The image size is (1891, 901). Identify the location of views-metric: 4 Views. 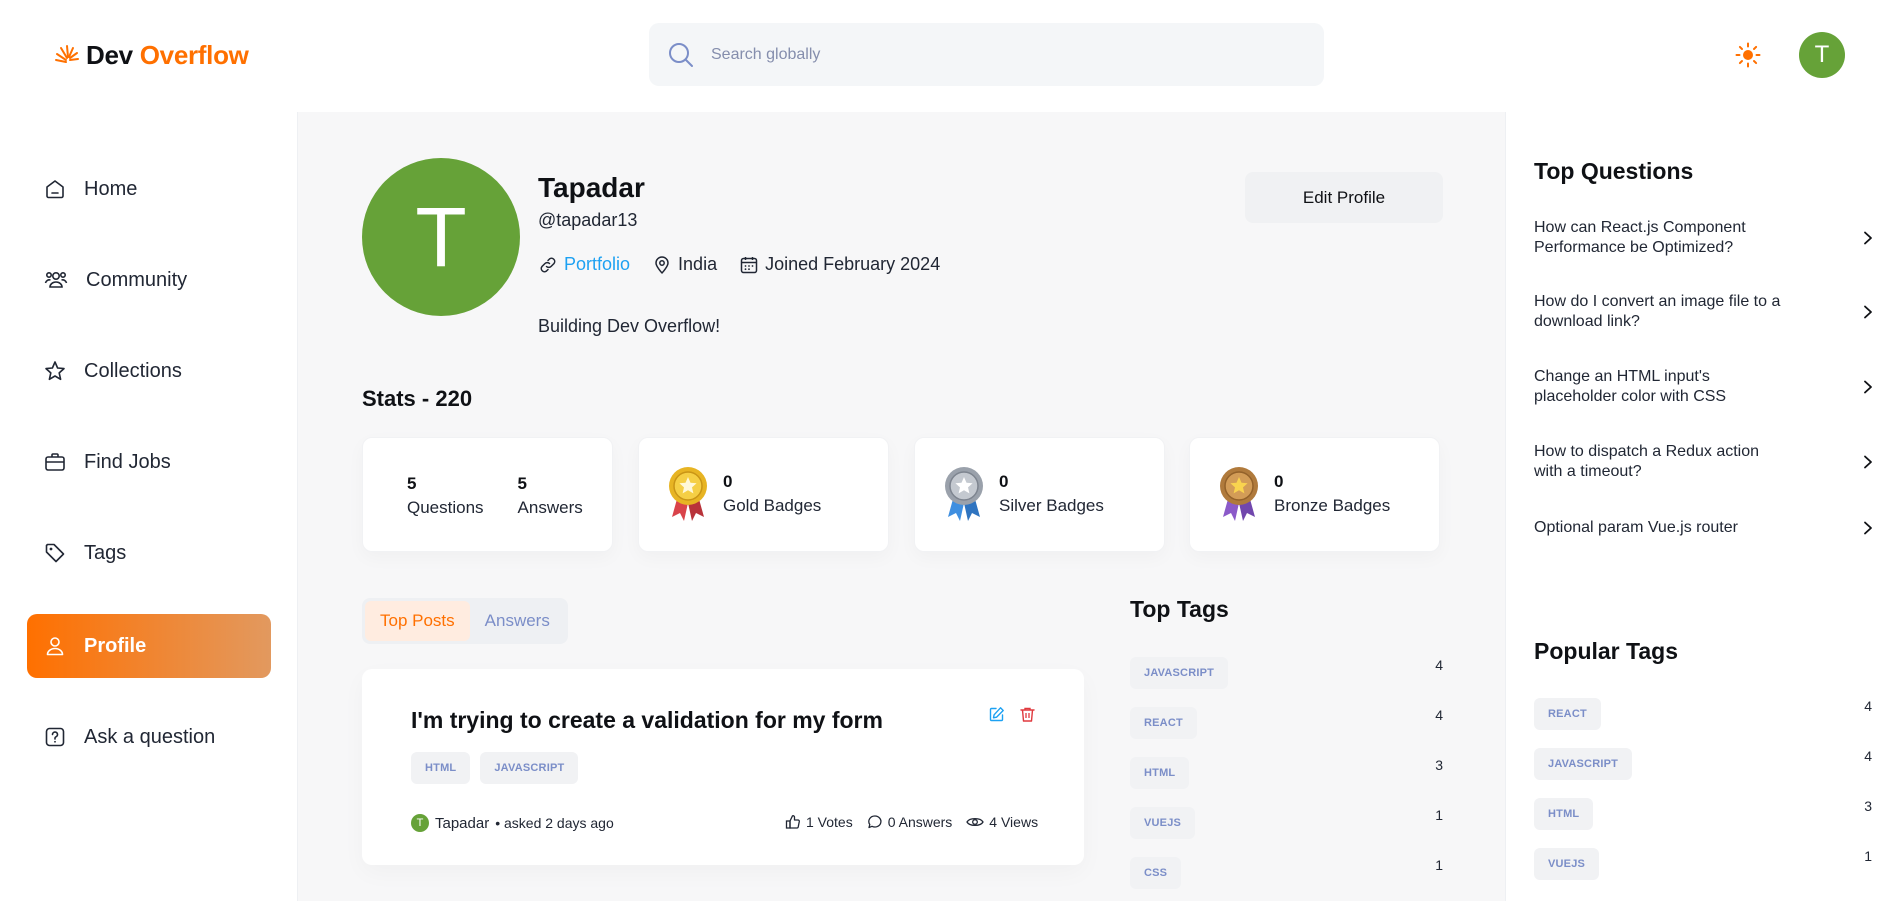
(1002, 822).